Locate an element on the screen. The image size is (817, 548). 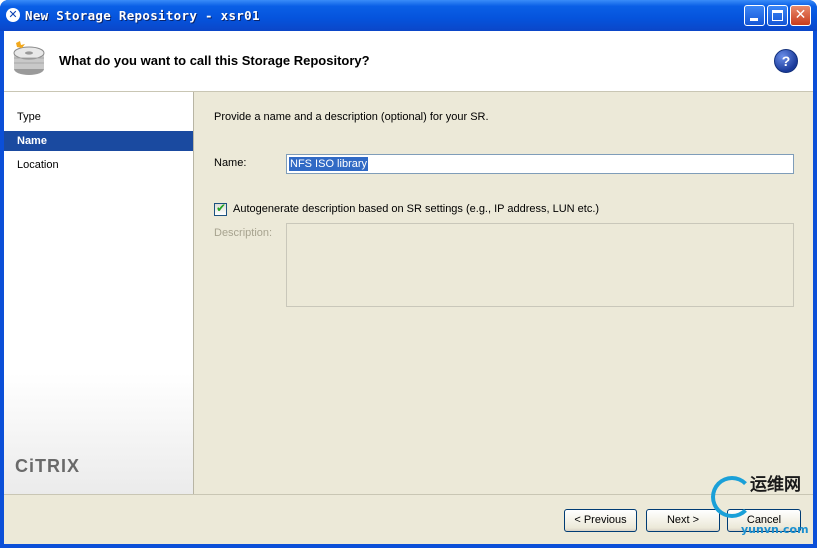
minimize-button is located at coordinates (754, 15).